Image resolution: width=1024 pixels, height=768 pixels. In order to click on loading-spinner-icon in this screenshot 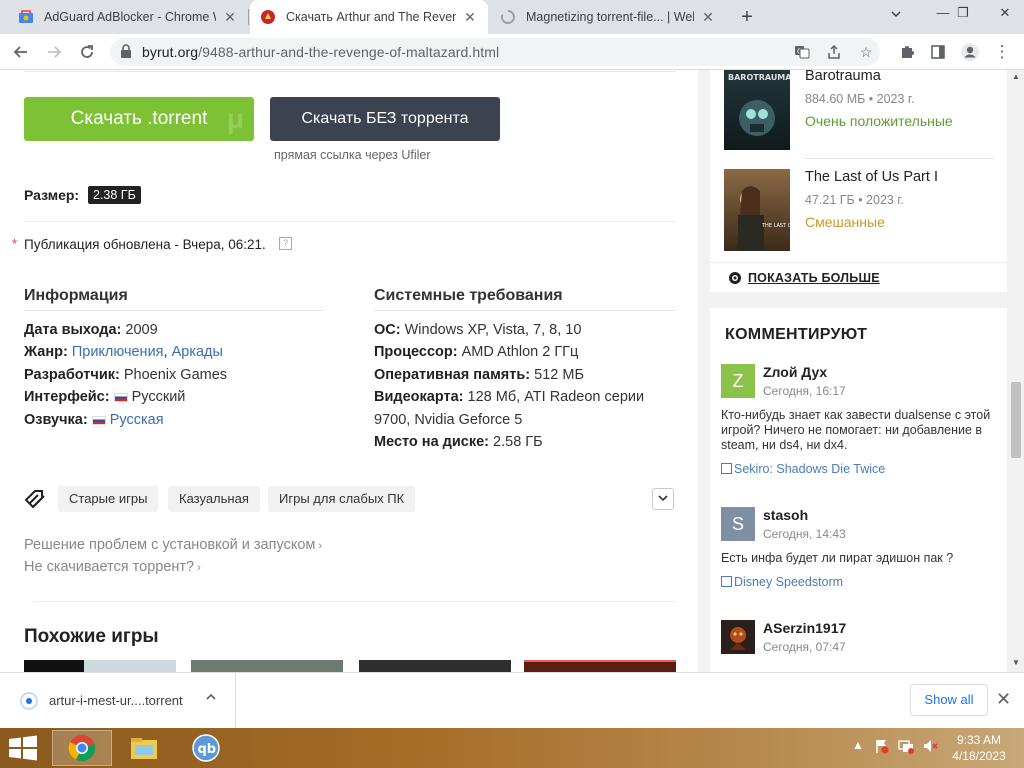, I will do `click(508, 17)`.